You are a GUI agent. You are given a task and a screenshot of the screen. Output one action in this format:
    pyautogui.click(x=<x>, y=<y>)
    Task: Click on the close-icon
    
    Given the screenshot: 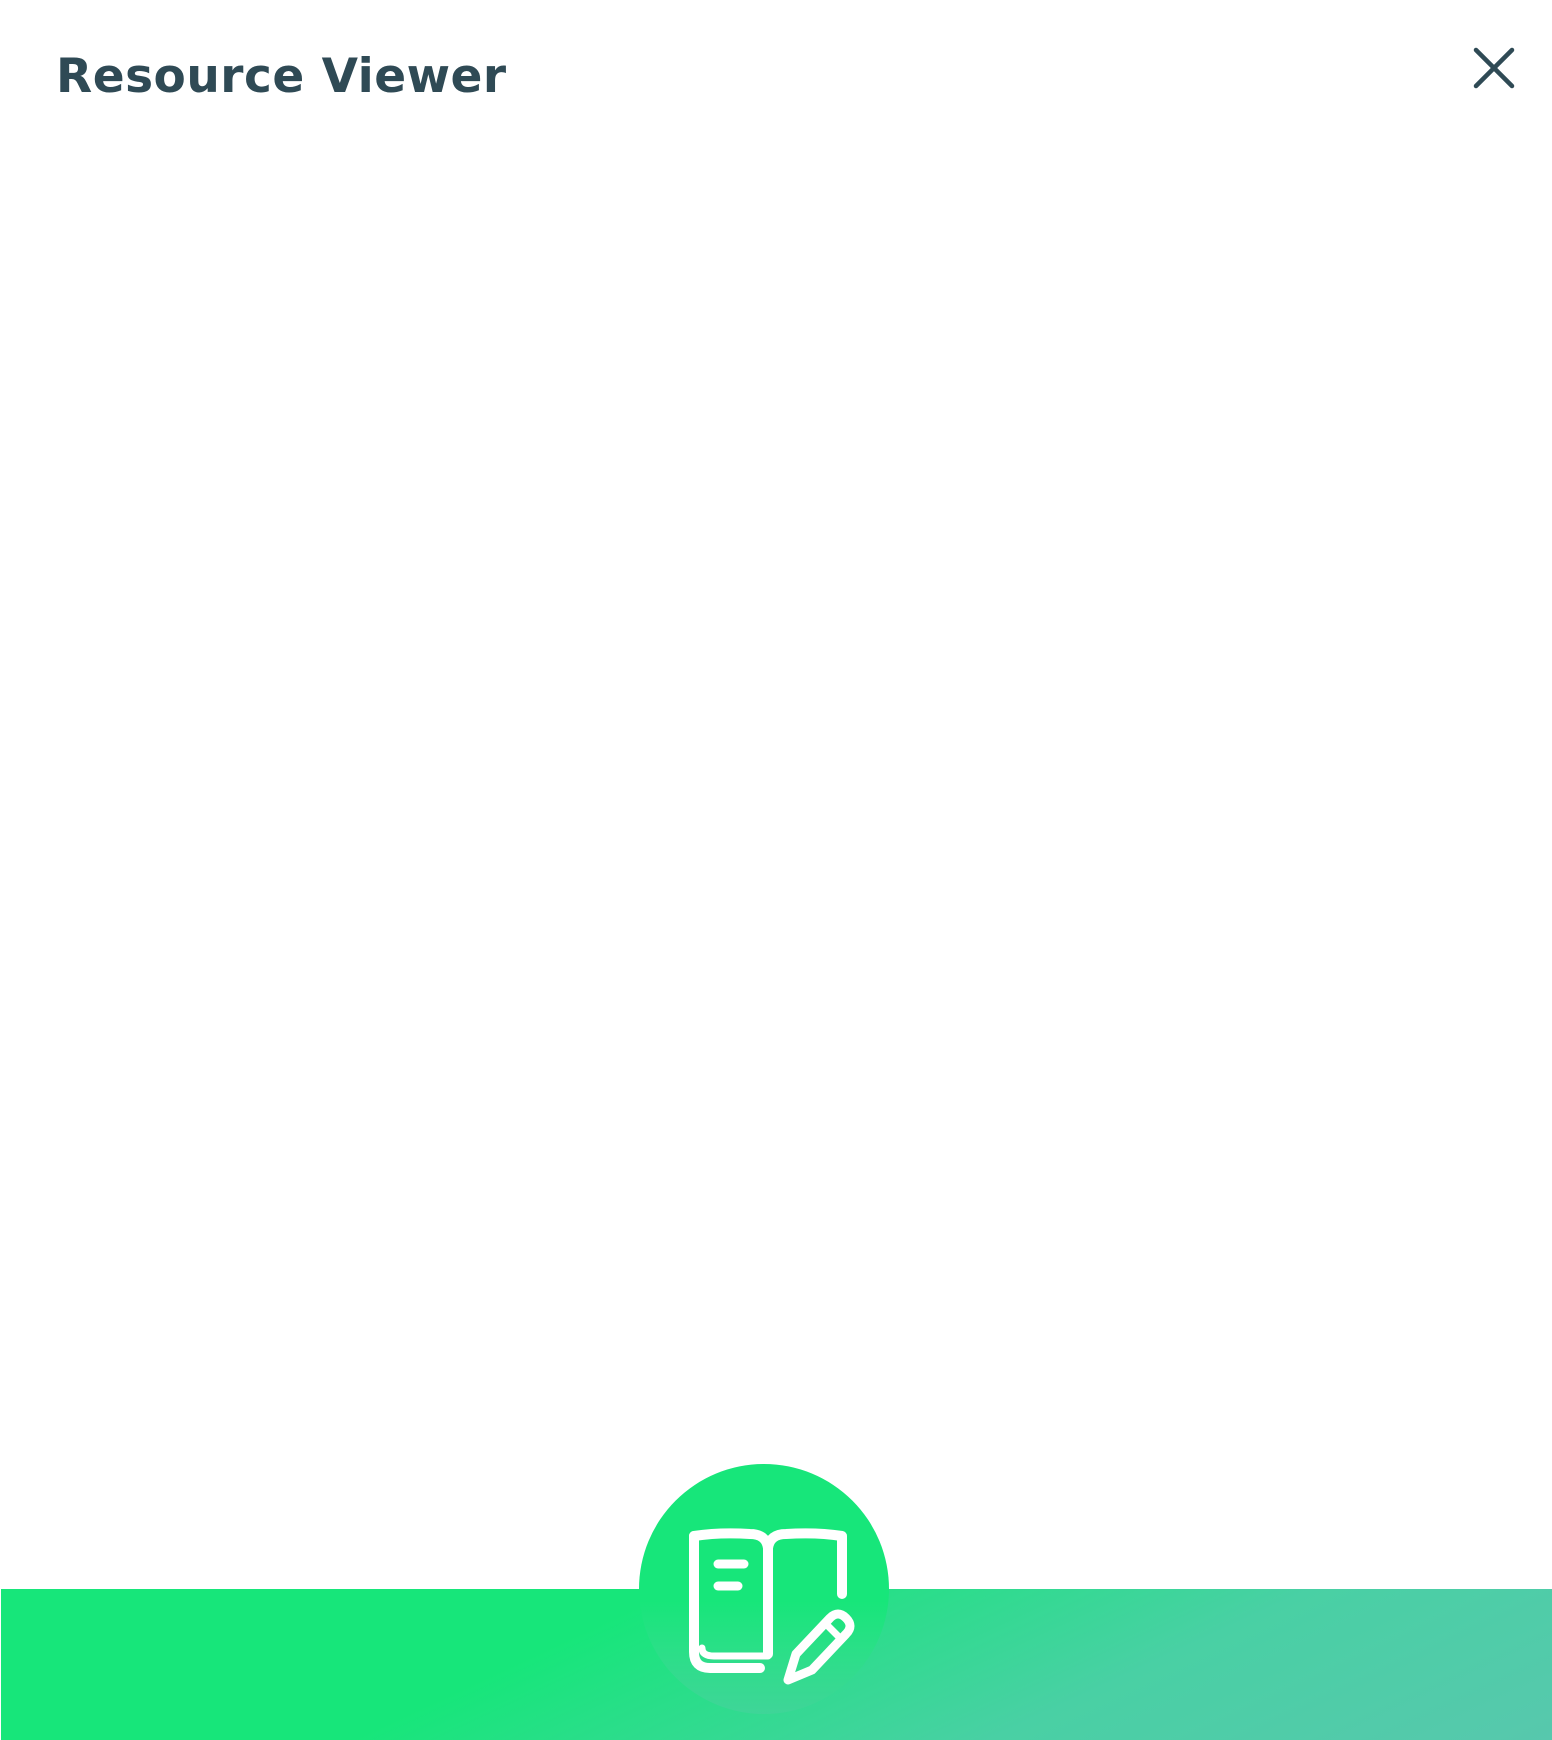 What is the action you would take?
    pyautogui.click(x=1494, y=68)
    